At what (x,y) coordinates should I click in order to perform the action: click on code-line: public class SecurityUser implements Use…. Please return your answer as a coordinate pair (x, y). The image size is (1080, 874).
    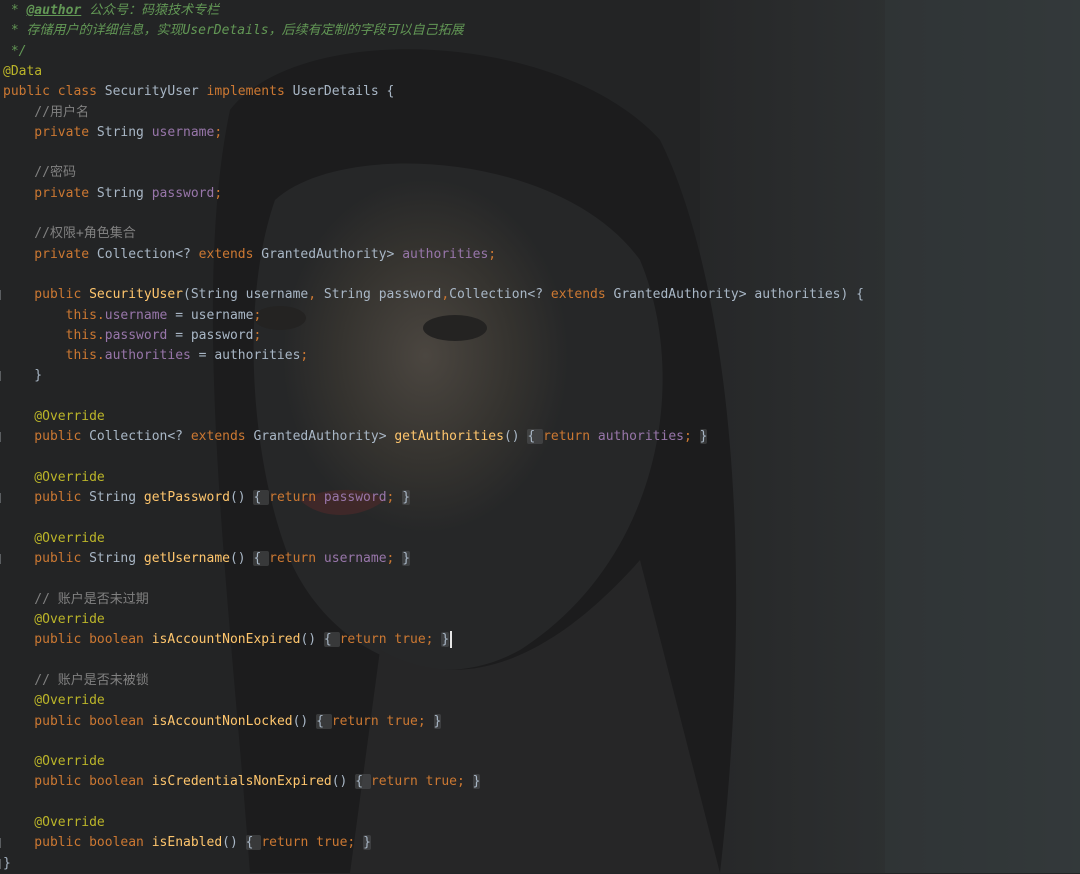
    Looking at the image, I should click on (198, 92).